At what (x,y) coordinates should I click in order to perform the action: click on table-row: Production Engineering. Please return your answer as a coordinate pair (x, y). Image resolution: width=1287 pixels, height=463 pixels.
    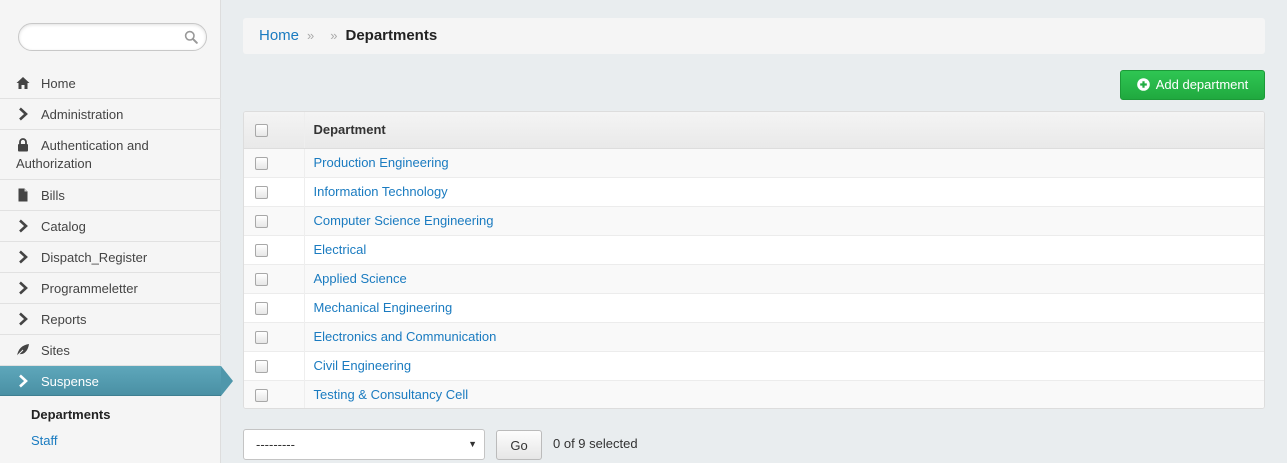
    Looking at the image, I should click on (754, 162).